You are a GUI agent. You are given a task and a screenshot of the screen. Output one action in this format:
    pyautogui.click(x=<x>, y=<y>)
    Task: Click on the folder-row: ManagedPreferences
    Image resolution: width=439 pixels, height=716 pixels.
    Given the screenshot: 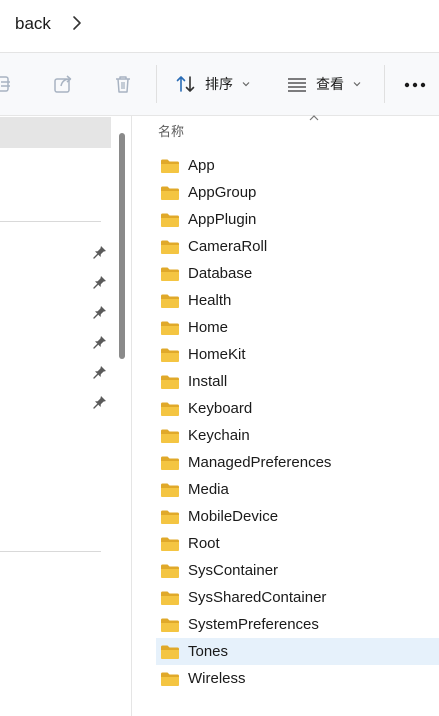 What is the action you would take?
    pyautogui.click(x=297, y=462)
    